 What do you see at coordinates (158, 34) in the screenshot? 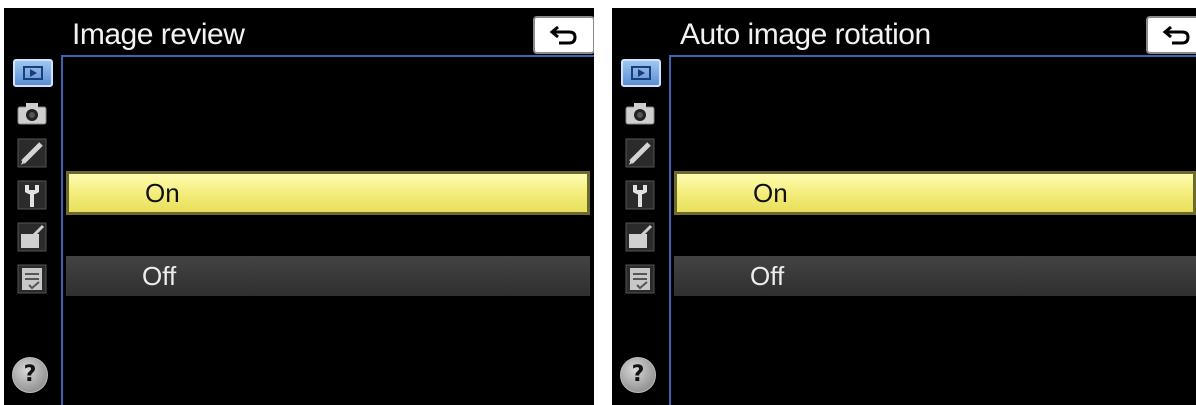
I see `page-title: Image review` at bounding box center [158, 34].